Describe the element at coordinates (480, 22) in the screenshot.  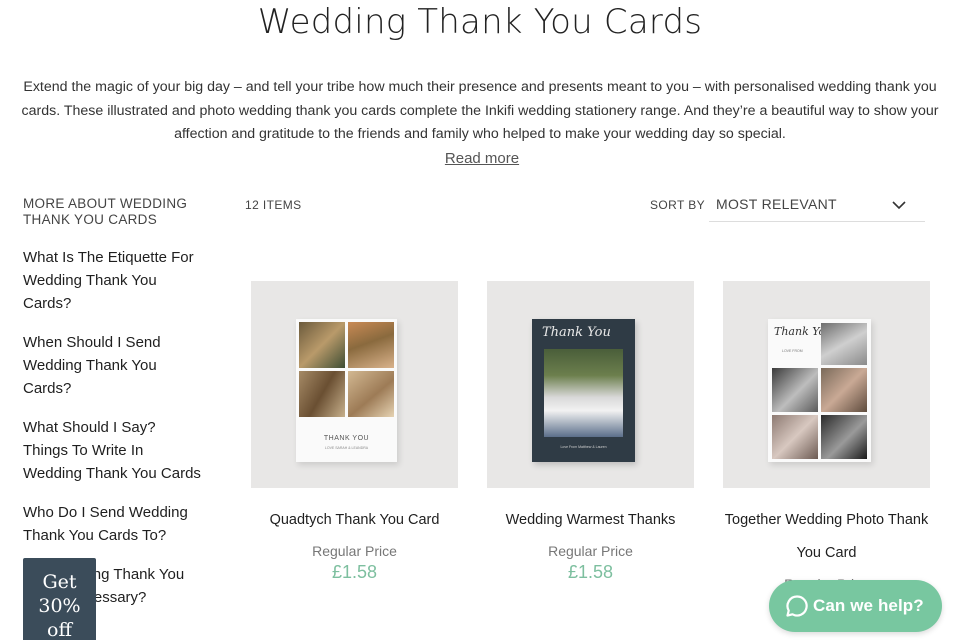
I see `page-title: Wedding Thank You Cards` at that location.